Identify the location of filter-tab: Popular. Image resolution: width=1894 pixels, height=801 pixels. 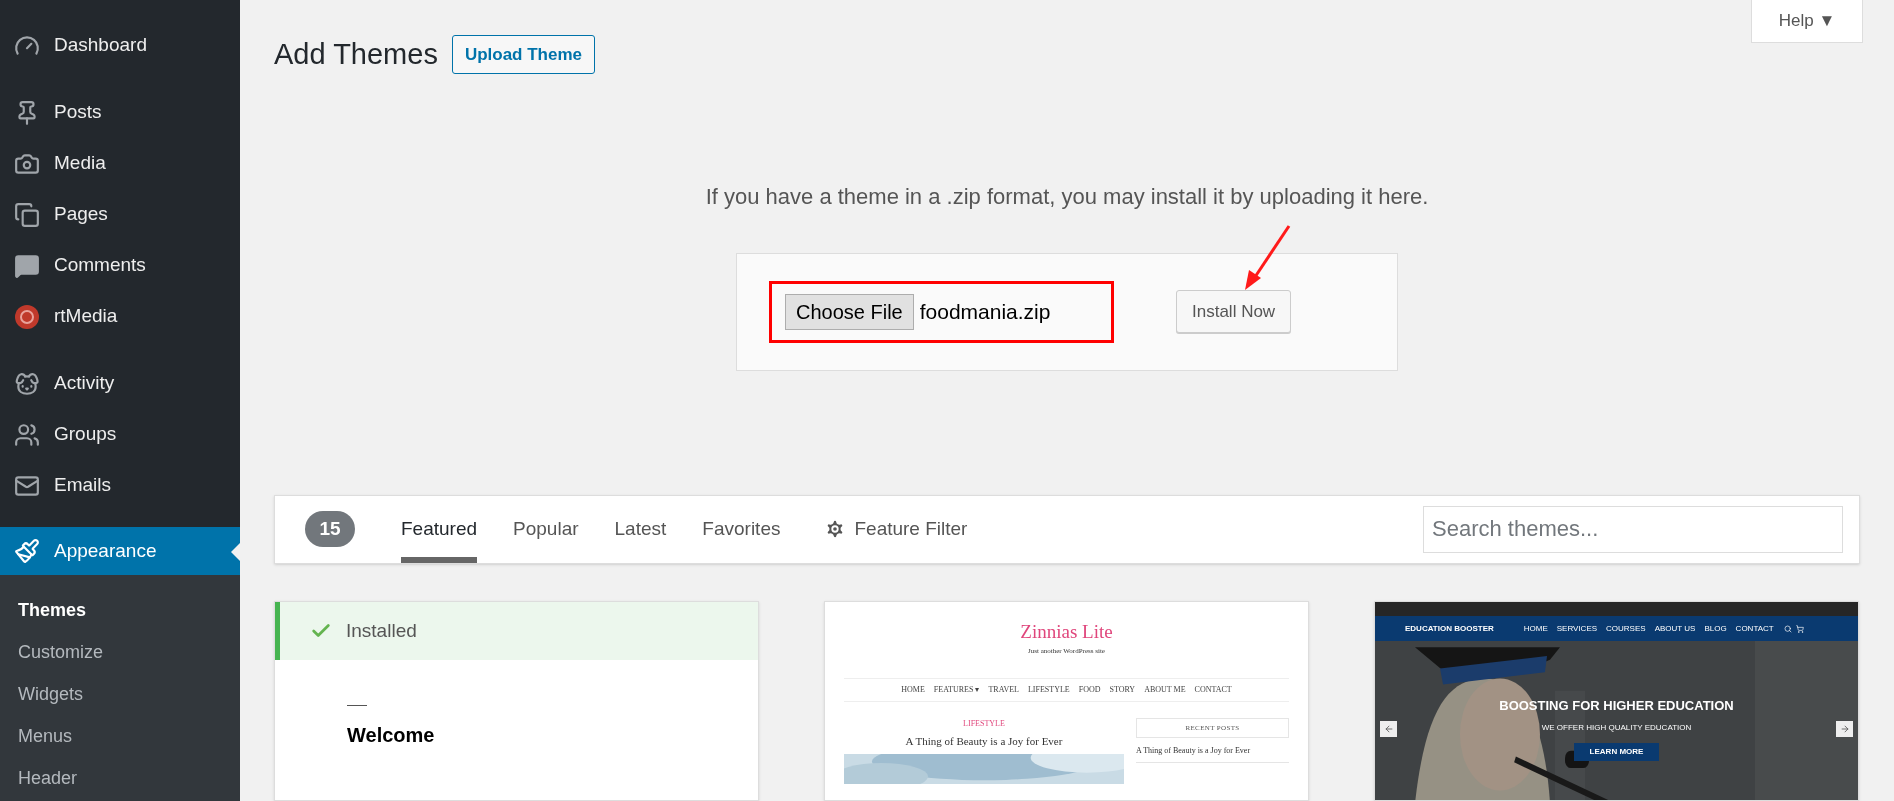
(546, 529).